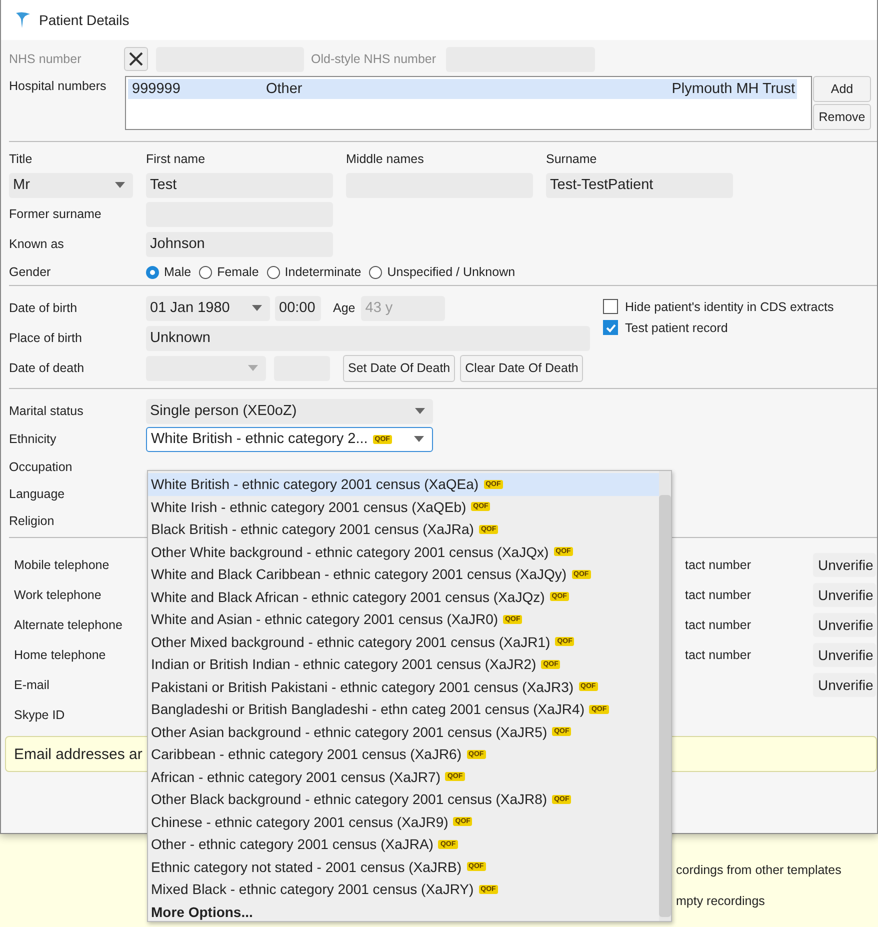  What do you see at coordinates (69, 625) in the screenshot?
I see `field-label: Alternate telephone` at bounding box center [69, 625].